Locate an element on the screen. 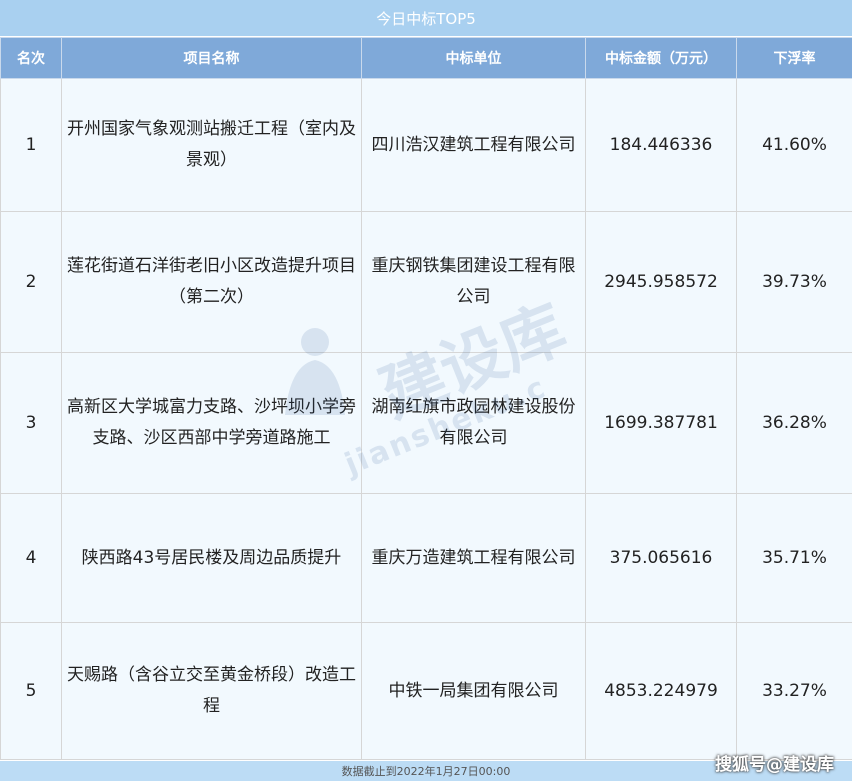 This screenshot has width=852, height=781. header-winner: 中标单位 is located at coordinates (473, 58).